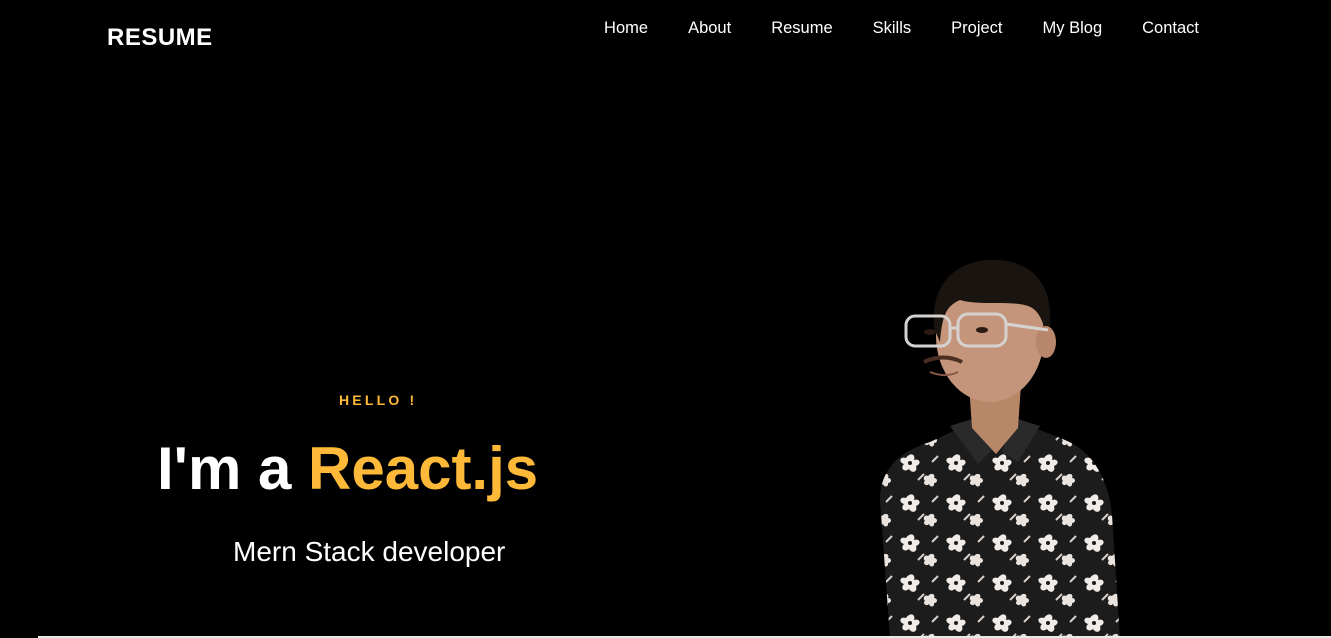 The height and width of the screenshot is (638, 1331). Describe the element at coordinates (1073, 28) in the screenshot. I see `nav-my-blog: My Blog` at that location.